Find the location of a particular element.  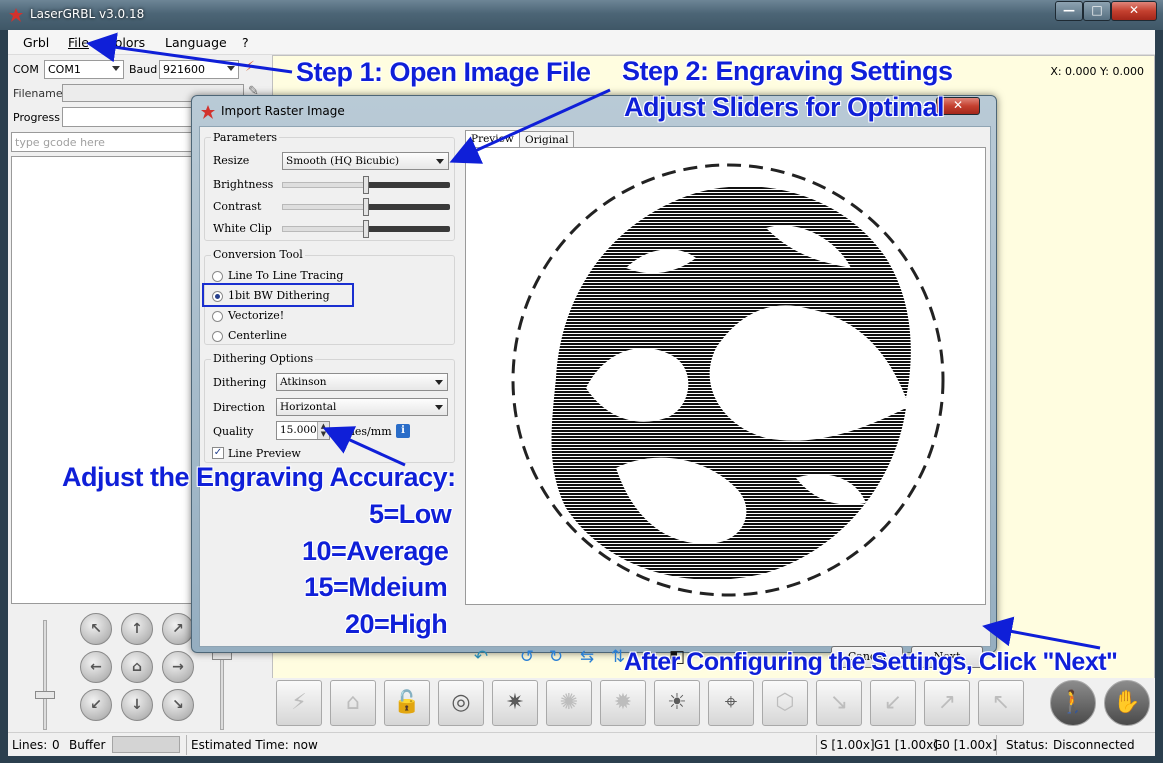

rotate-right-icon: ↻ is located at coordinates (556, 657).